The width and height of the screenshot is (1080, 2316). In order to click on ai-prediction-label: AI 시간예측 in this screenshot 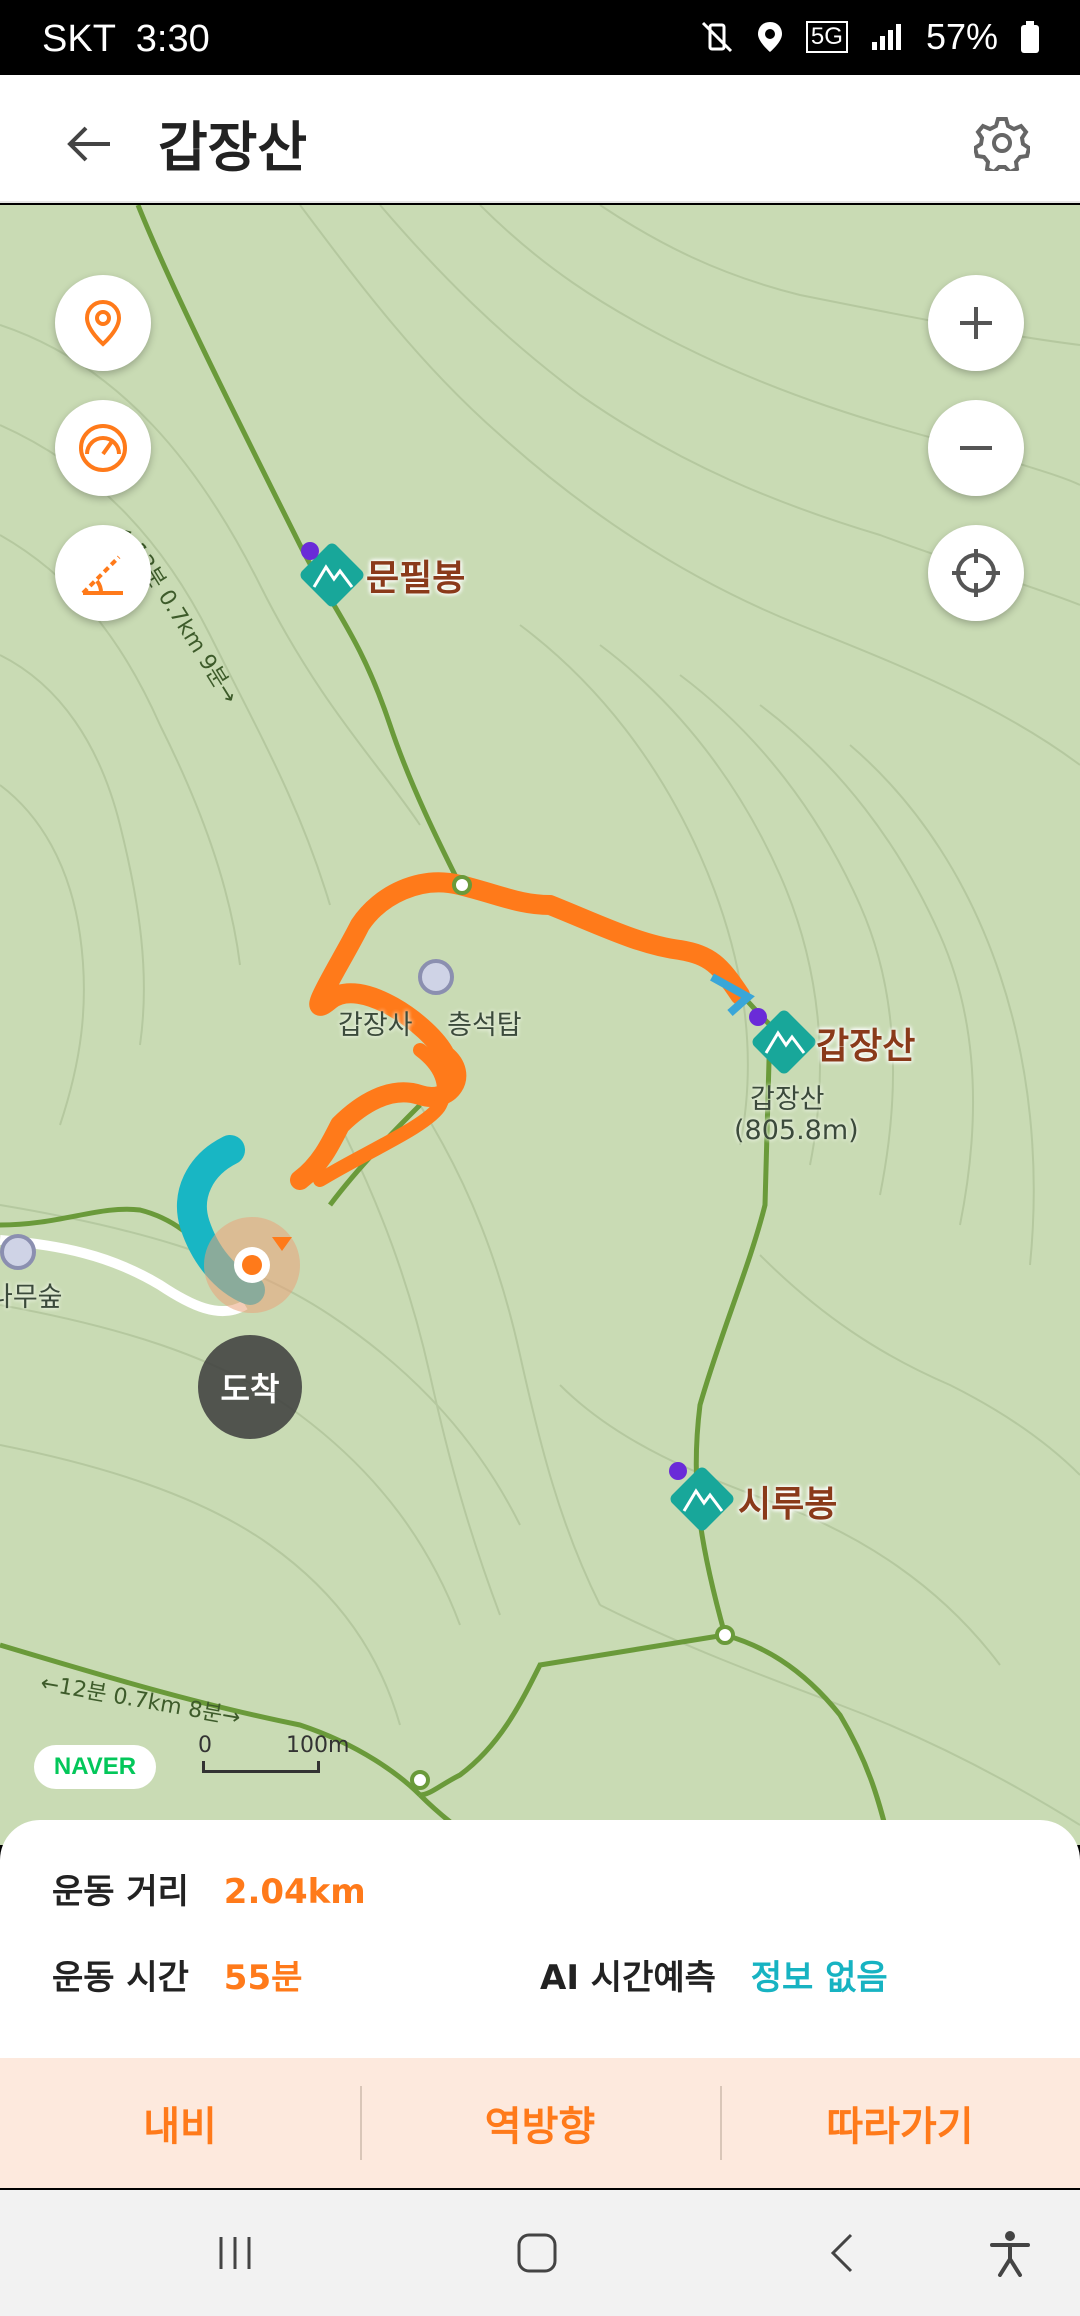, I will do `click(628, 1978)`.